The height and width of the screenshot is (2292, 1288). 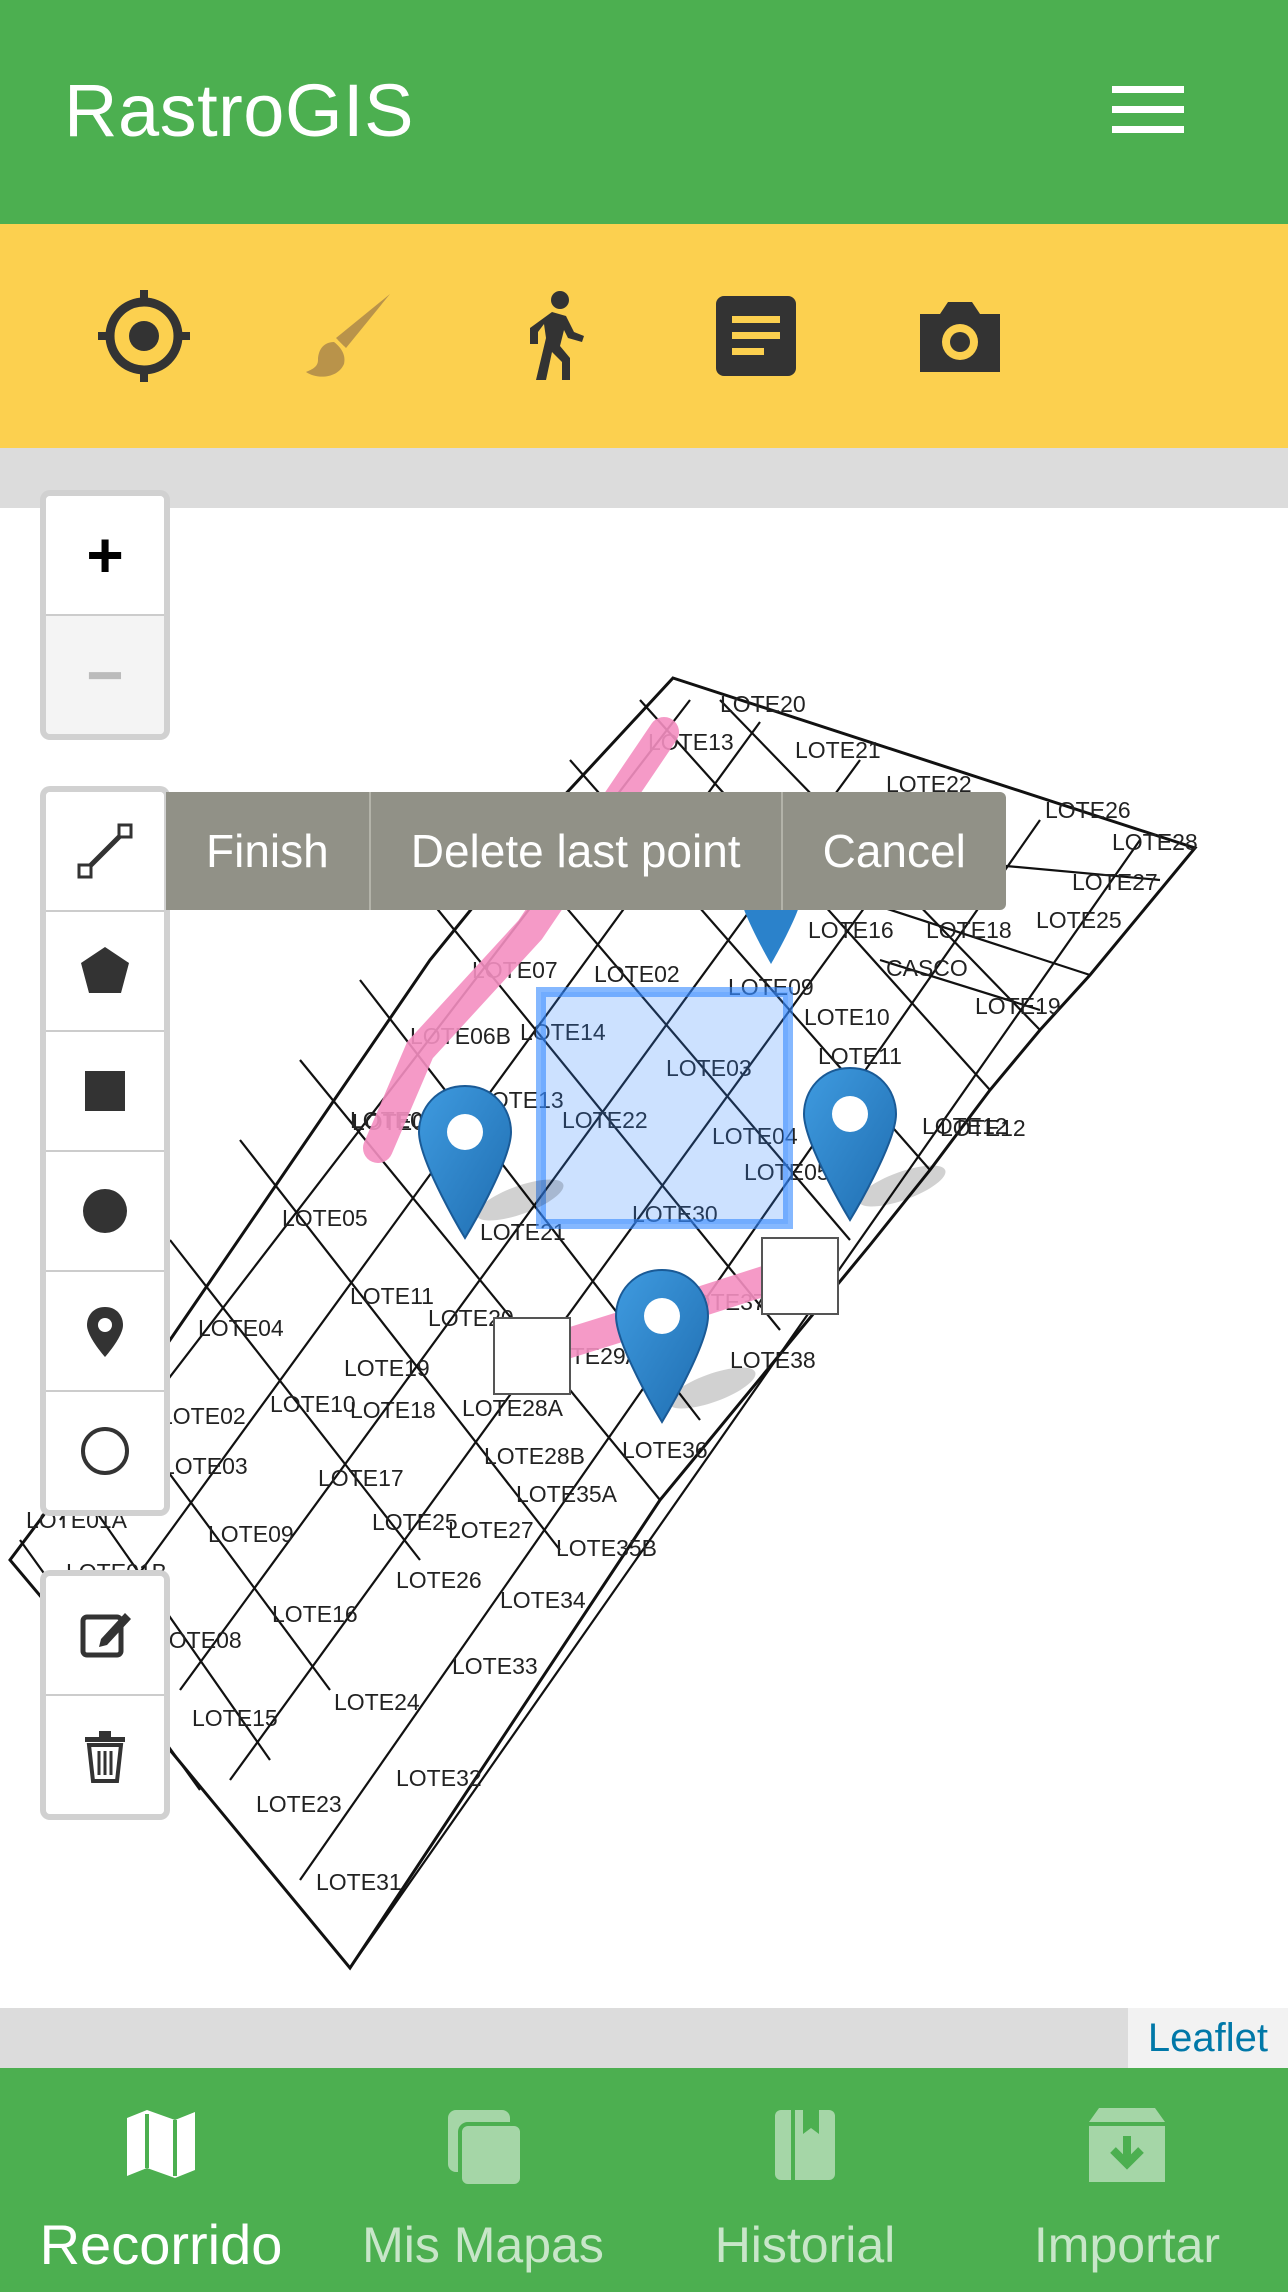 I want to click on marker-icon, so click(x=105, y=1332).